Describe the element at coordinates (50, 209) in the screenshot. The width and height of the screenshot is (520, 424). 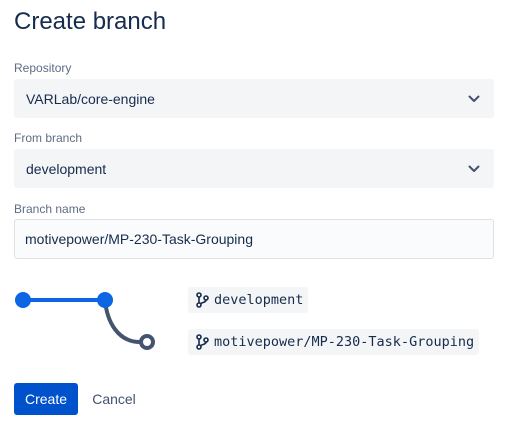
I see `branch-name-label: Branch name` at that location.